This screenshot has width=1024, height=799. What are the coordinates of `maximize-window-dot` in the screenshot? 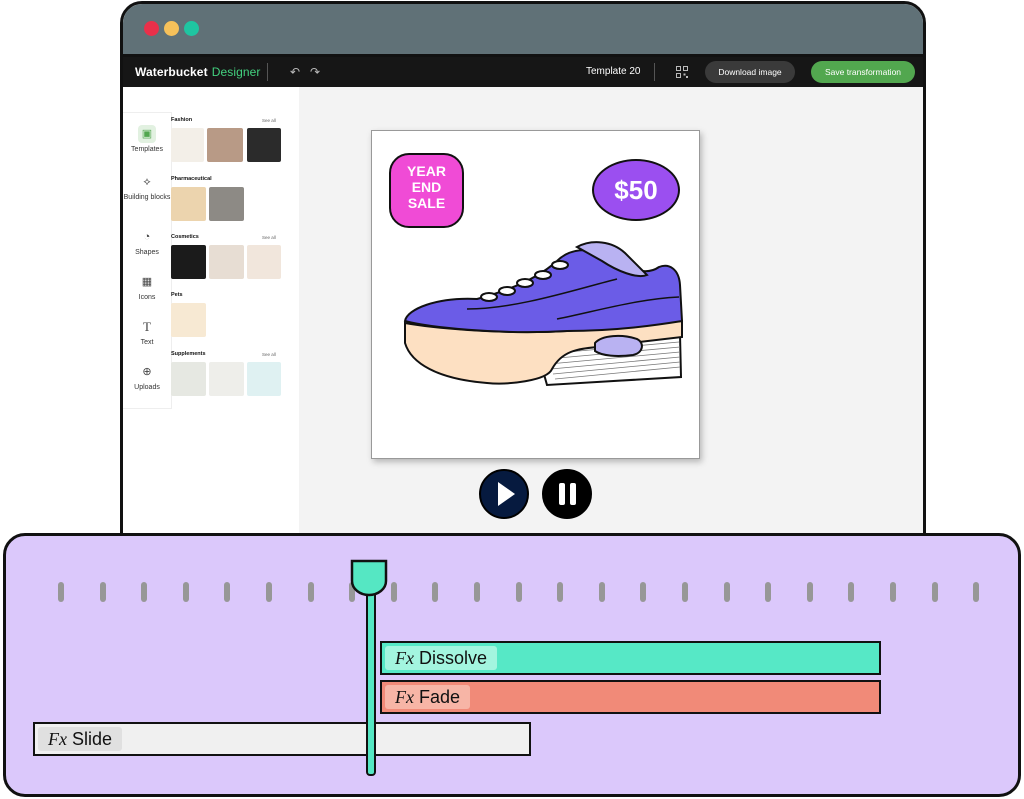 It's located at (191, 28).